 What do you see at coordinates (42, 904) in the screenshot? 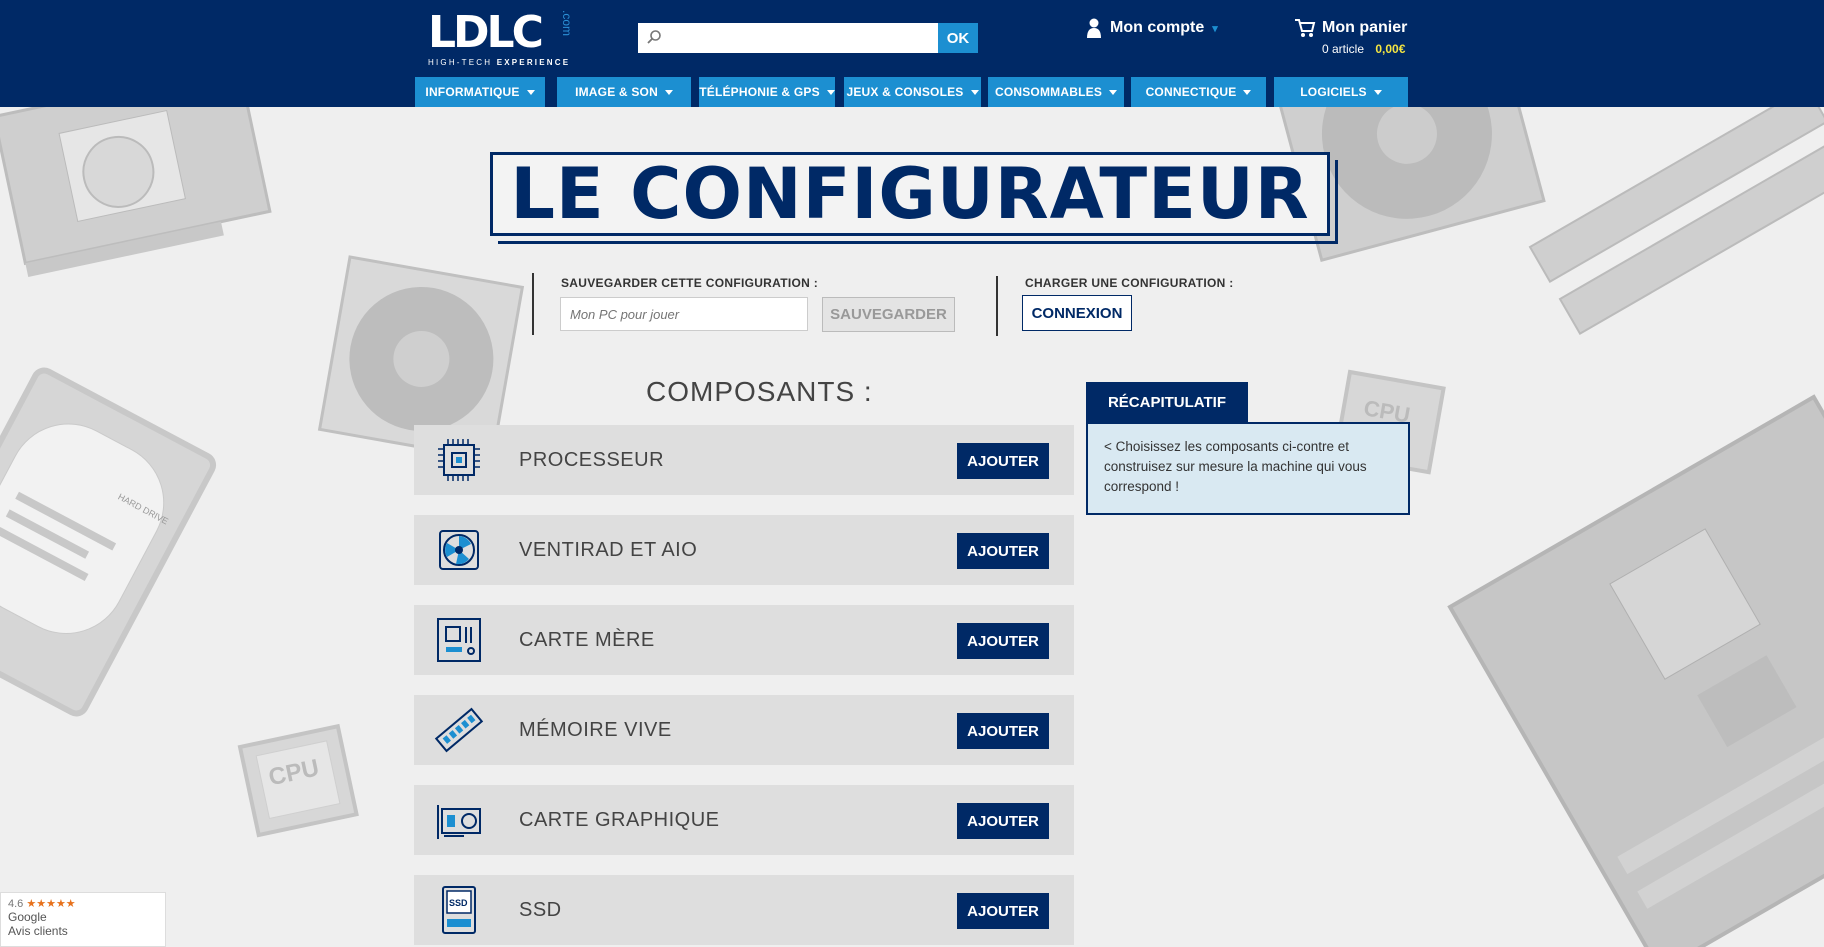
I see `google-rating: 4.6 ★★★★★` at bounding box center [42, 904].